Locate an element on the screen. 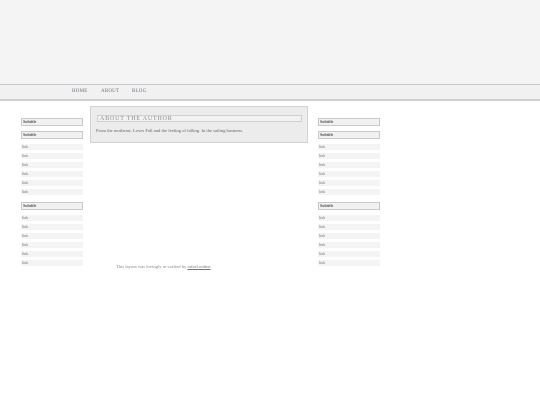 This screenshot has width=540, height=405. footer-text: This layout was lovingly re-crafted by is located at coordinates (151, 266).